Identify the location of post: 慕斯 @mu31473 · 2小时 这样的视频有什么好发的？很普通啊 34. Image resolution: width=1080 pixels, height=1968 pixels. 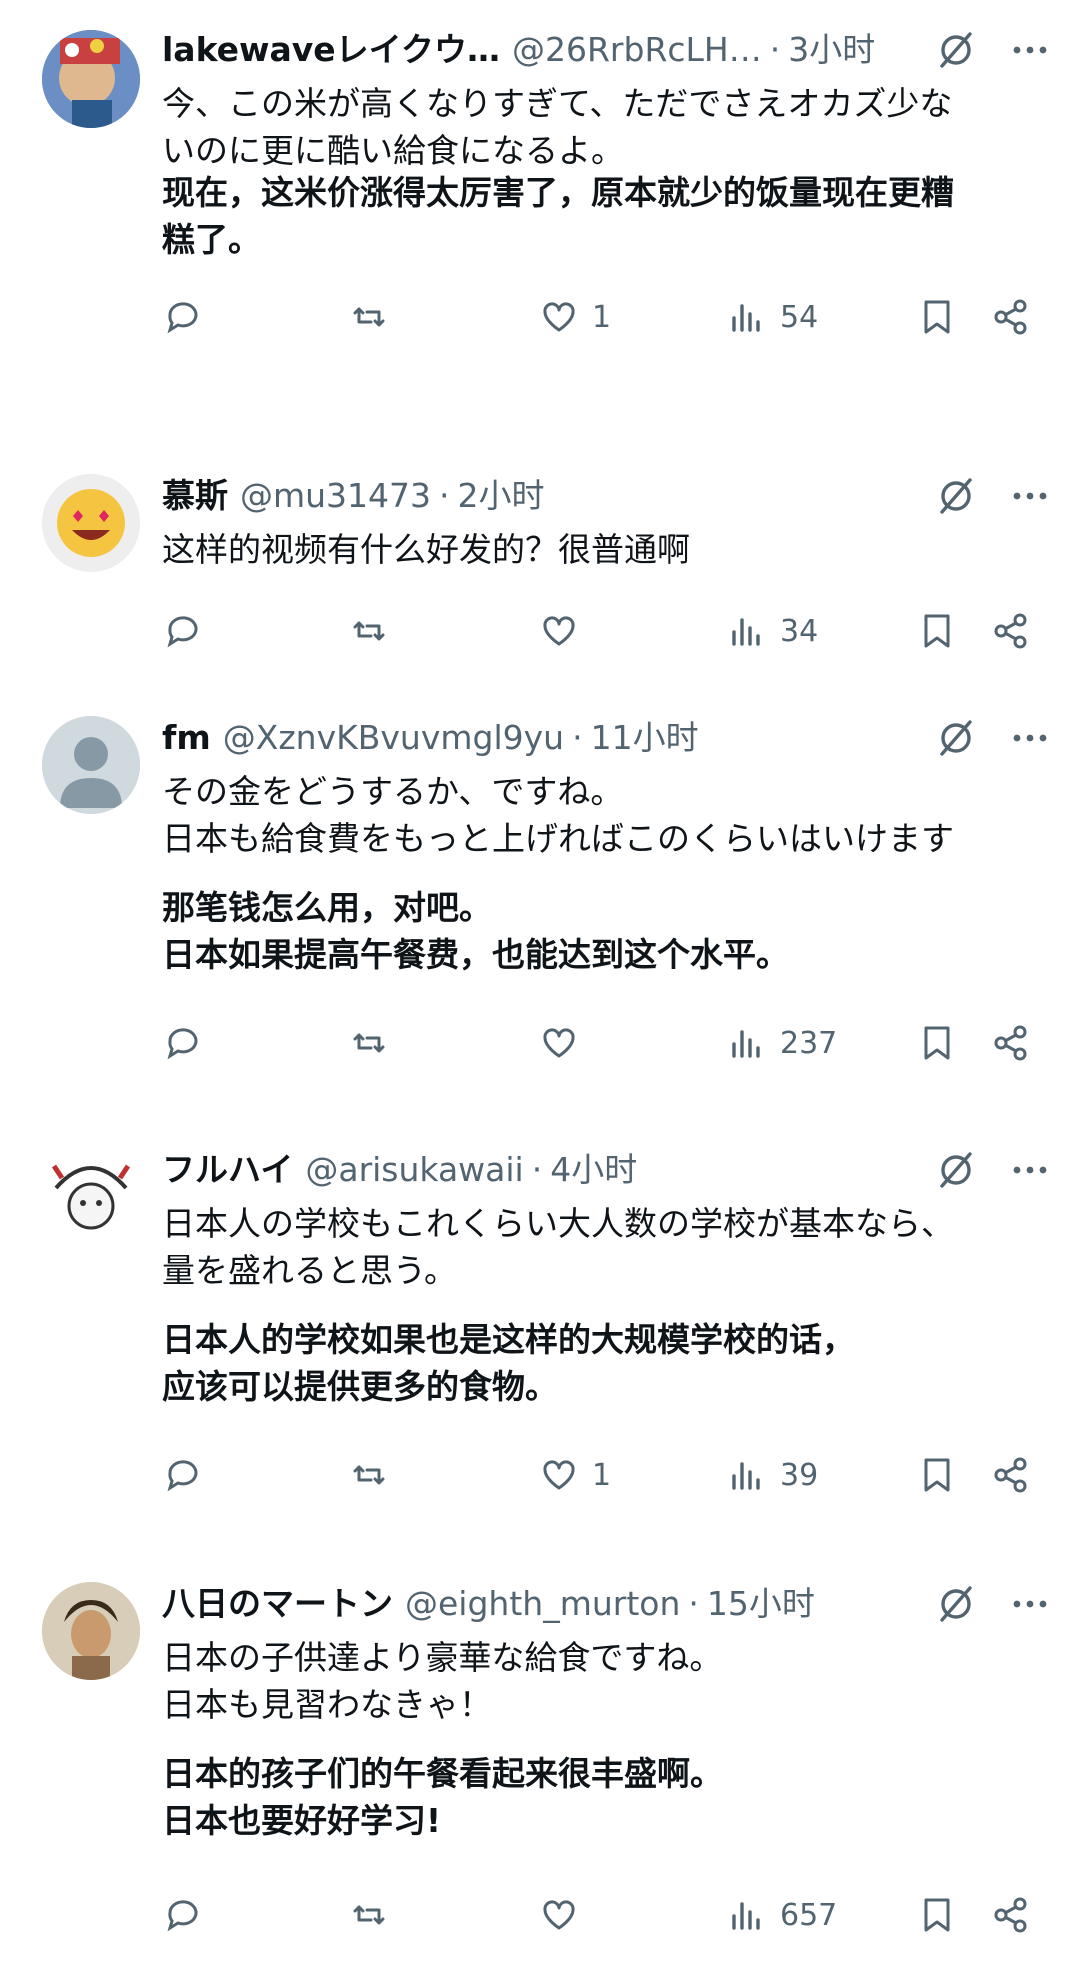
(540, 569).